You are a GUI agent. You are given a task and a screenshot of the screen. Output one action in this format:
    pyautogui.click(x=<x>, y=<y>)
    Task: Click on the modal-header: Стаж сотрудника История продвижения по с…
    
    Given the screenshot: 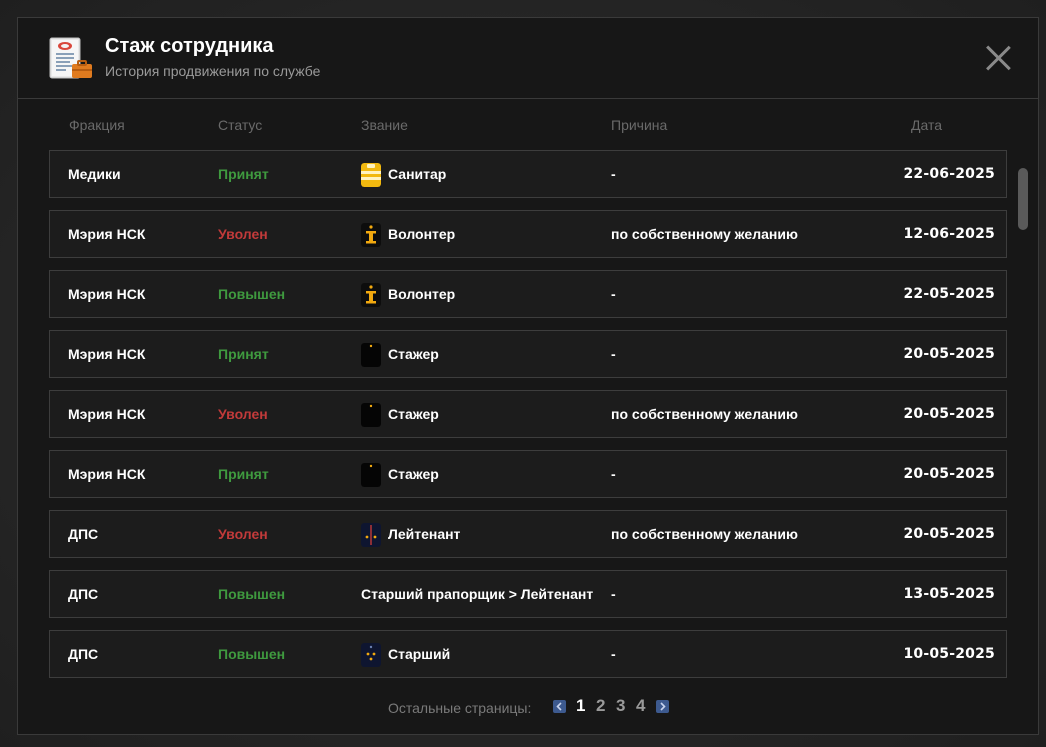 What is the action you would take?
    pyautogui.click(x=528, y=58)
    